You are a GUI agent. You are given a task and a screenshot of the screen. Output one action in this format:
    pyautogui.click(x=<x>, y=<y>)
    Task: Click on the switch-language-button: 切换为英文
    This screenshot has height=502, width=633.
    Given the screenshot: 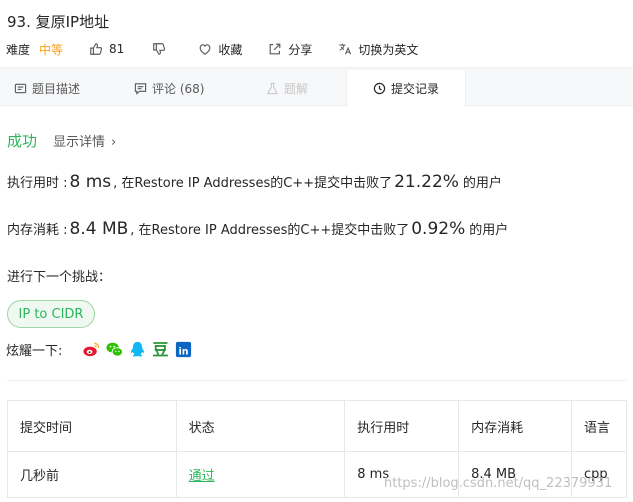 What is the action you would take?
    pyautogui.click(x=378, y=49)
    